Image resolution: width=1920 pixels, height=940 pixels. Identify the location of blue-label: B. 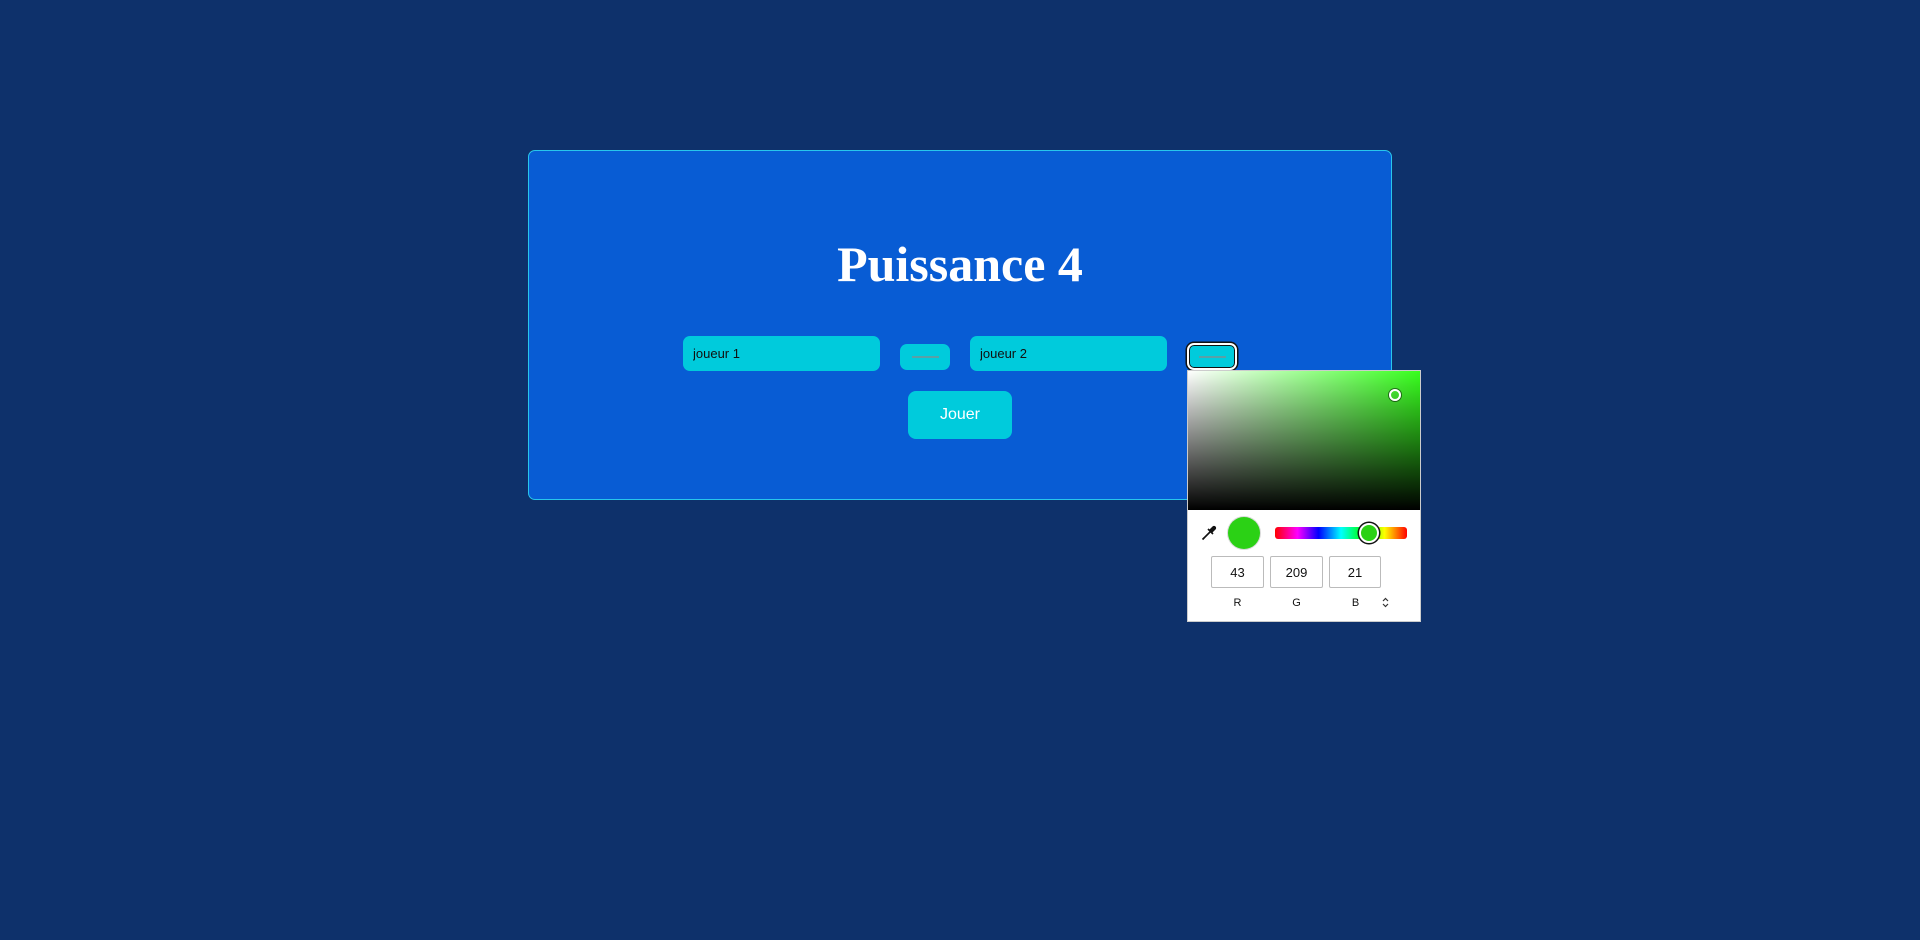
(1355, 603).